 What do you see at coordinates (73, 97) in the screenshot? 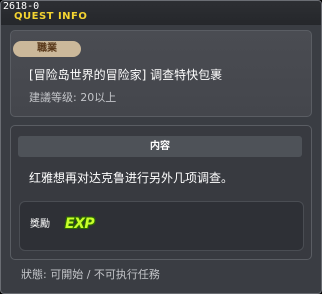
I see `level-requirement: 建議等级: 20以上` at bounding box center [73, 97].